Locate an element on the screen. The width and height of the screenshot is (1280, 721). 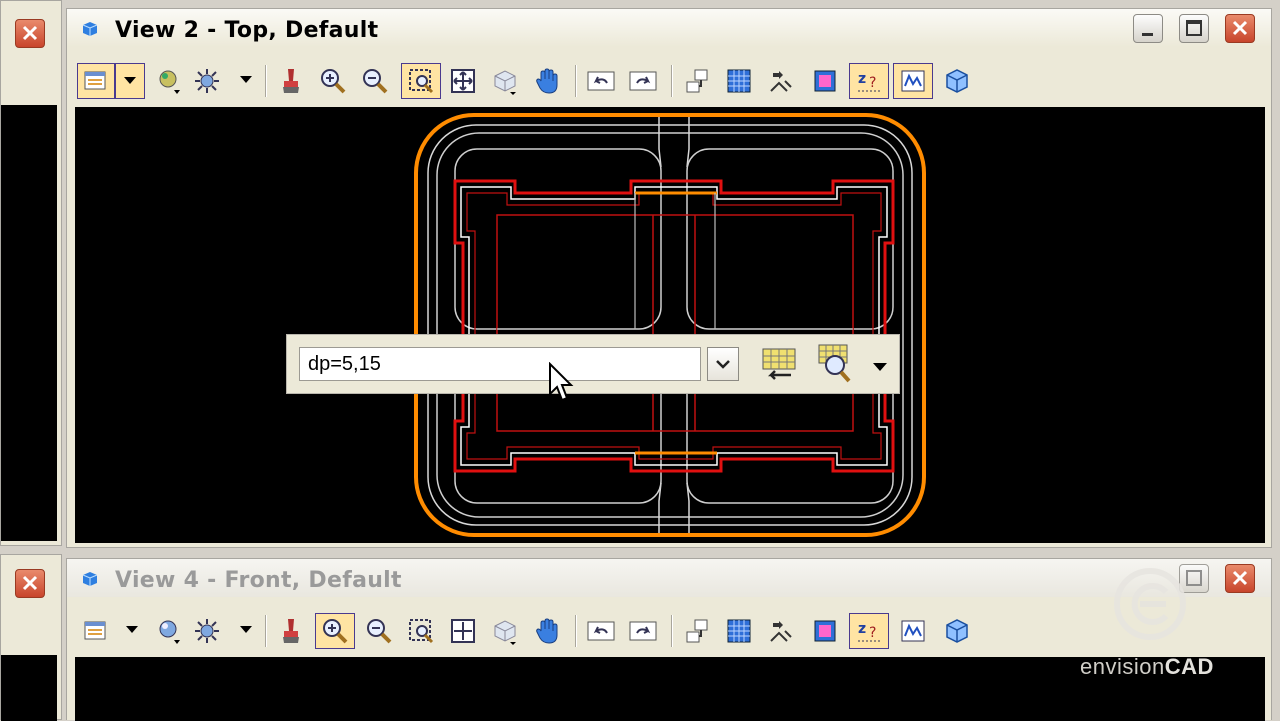
brush-update-icon is located at coordinates (291, 81).